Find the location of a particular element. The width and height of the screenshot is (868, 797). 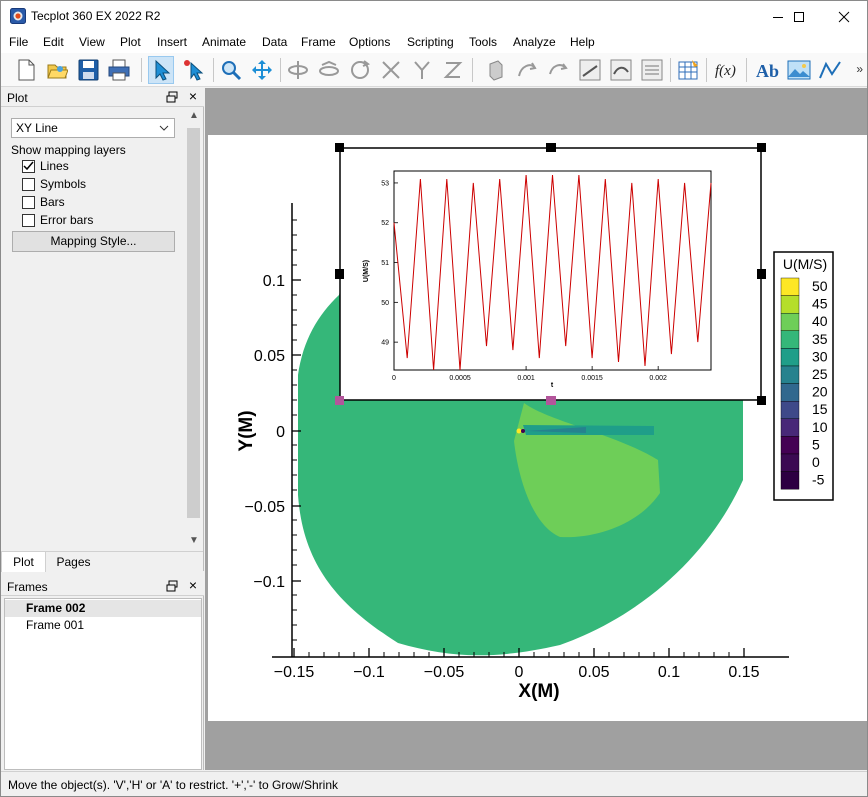

streamtrace-tool-button is located at coordinates (652, 70).